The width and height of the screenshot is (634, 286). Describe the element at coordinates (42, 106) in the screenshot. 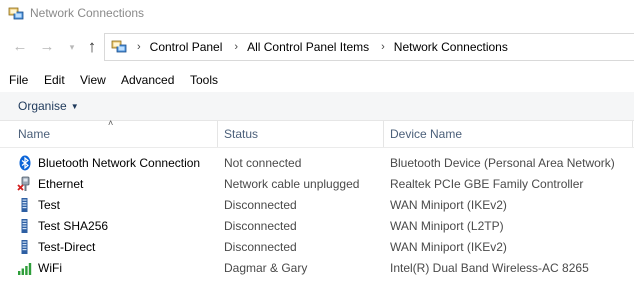

I see `organise-label: Organise` at that location.